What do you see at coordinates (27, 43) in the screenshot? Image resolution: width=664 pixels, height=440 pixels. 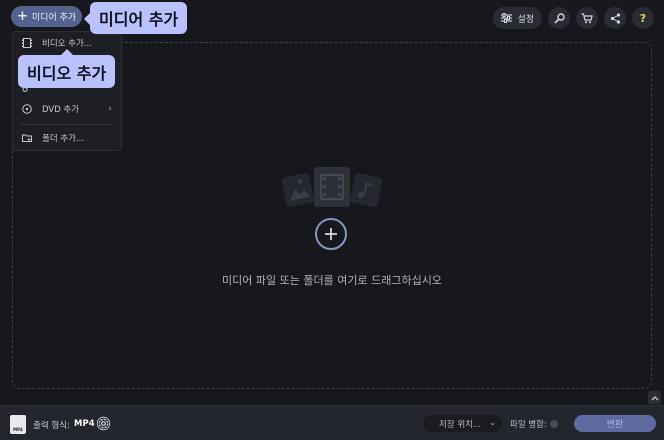 I see `video-file-icon` at bounding box center [27, 43].